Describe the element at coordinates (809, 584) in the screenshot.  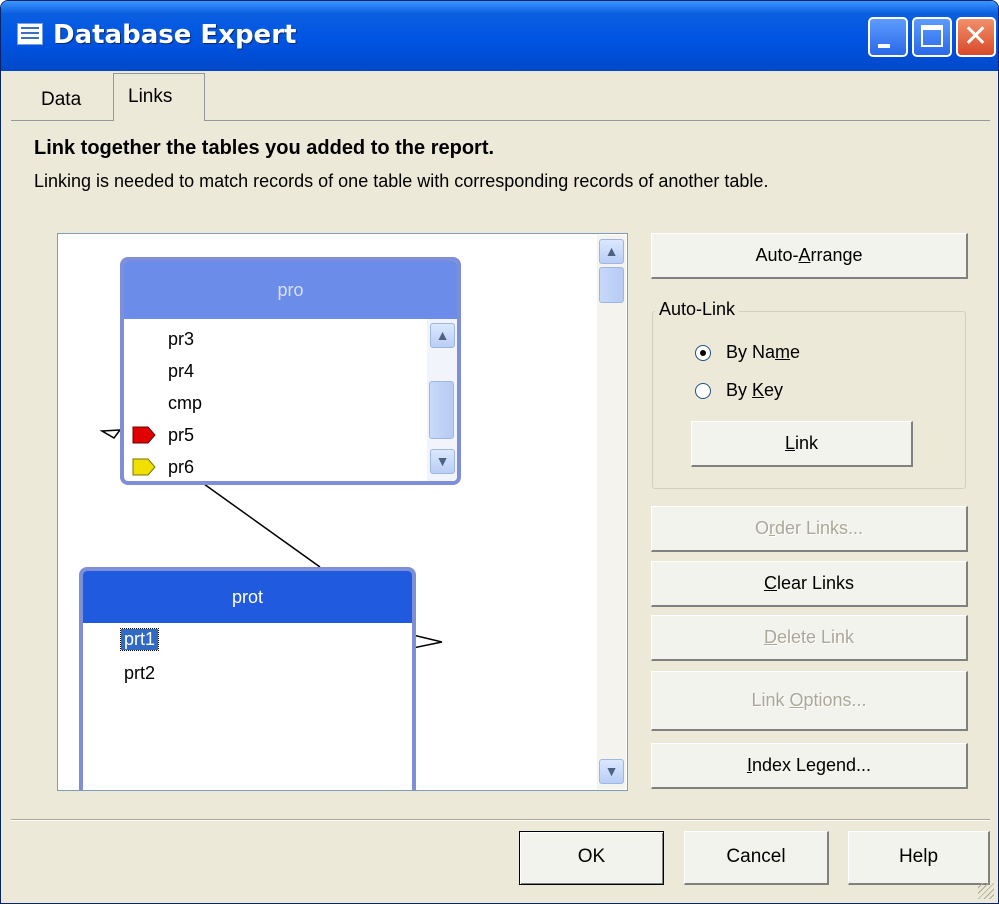
I see `clear-links-button: Clear Links` at that location.